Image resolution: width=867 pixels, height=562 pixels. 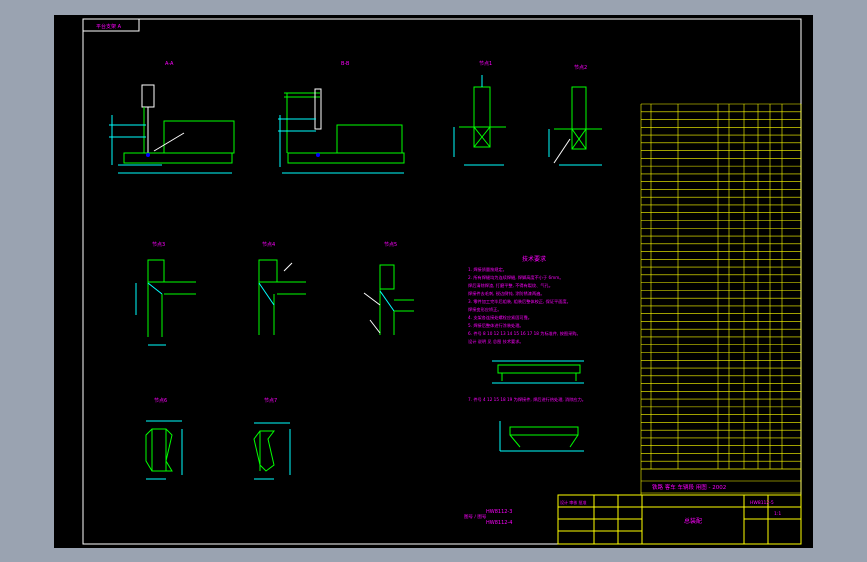 What do you see at coordinates (575, 115) in the screenshot?
I see `detail-2: 节点2` at bounding box center [575, 115].